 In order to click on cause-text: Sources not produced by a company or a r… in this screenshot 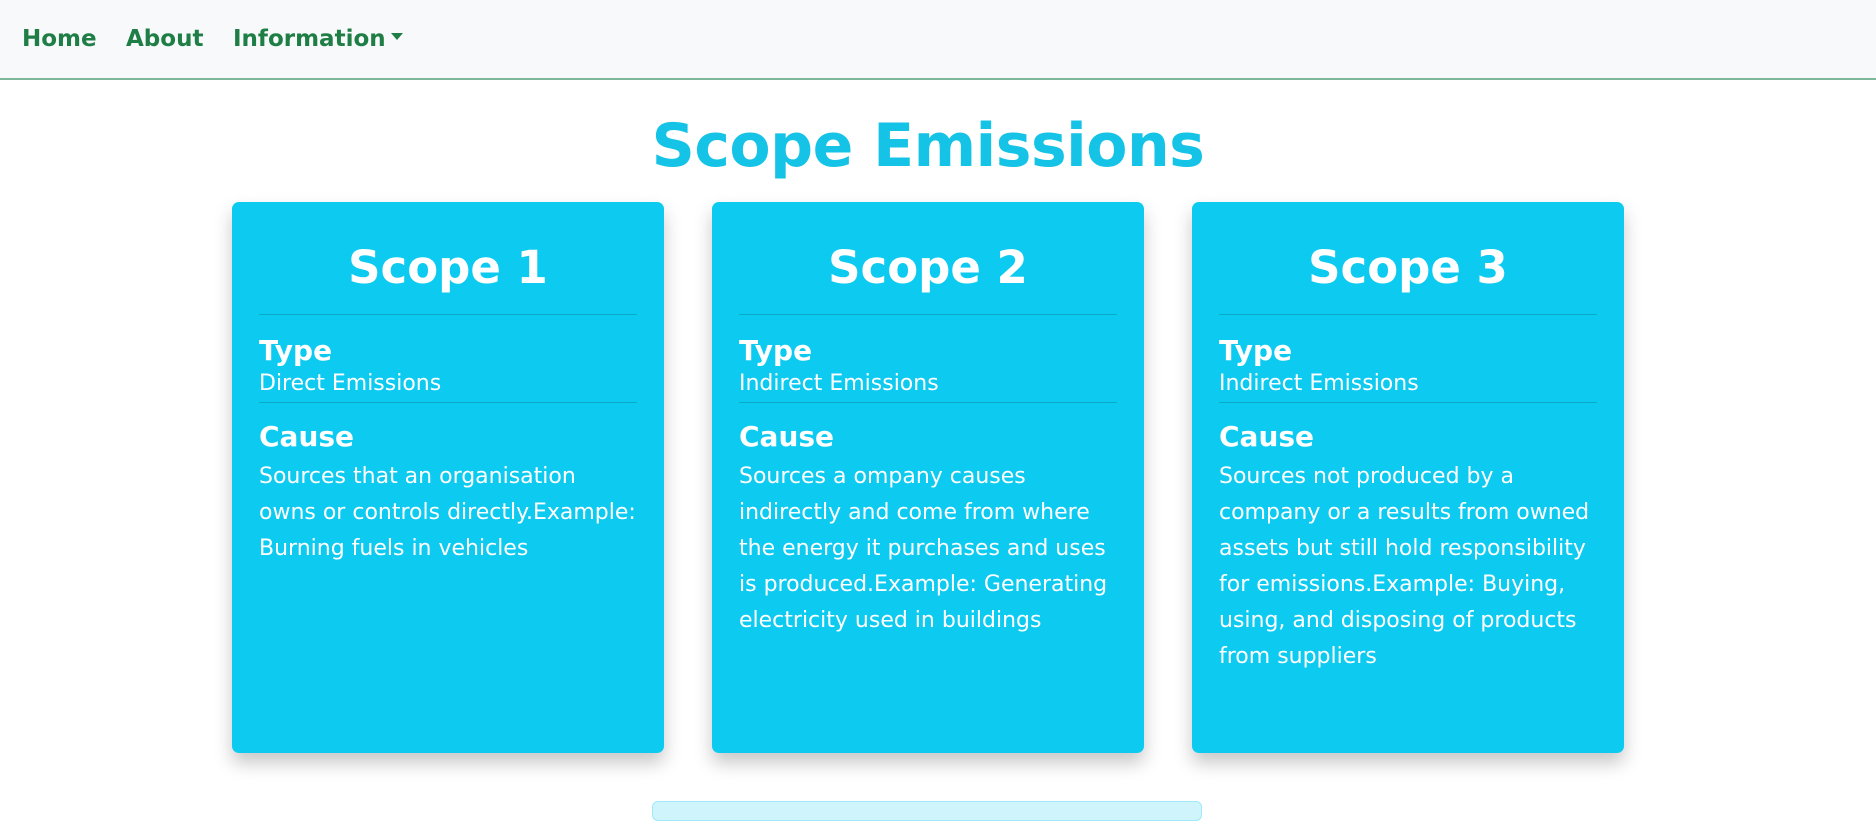, I will do `click(1404, 566)`.